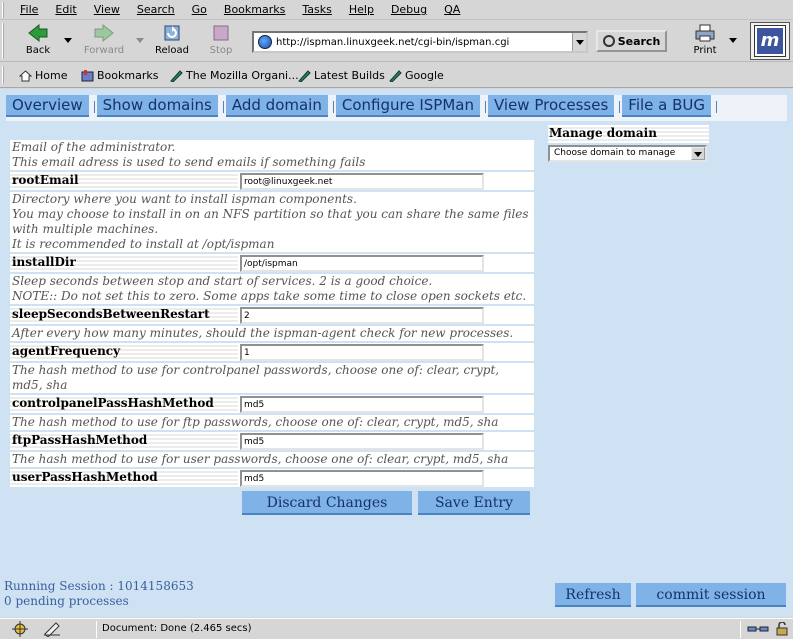 This screenshot has width=793, height=639. Describe the element at coordinates (782, 629) in the screenshot. I see `security-lock-icon` at that location.